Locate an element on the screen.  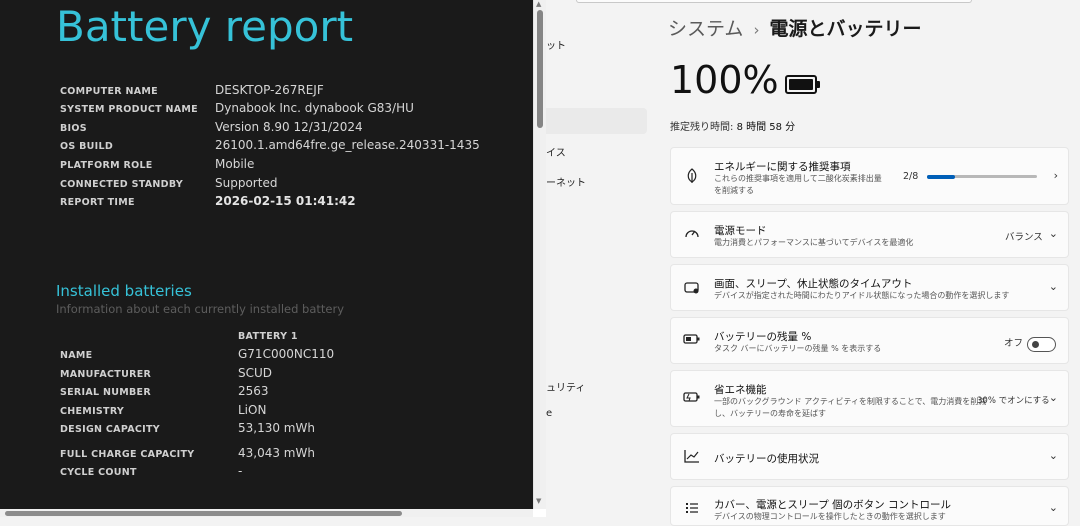
battery-value: 2563 is located at coordinates (253, 391).